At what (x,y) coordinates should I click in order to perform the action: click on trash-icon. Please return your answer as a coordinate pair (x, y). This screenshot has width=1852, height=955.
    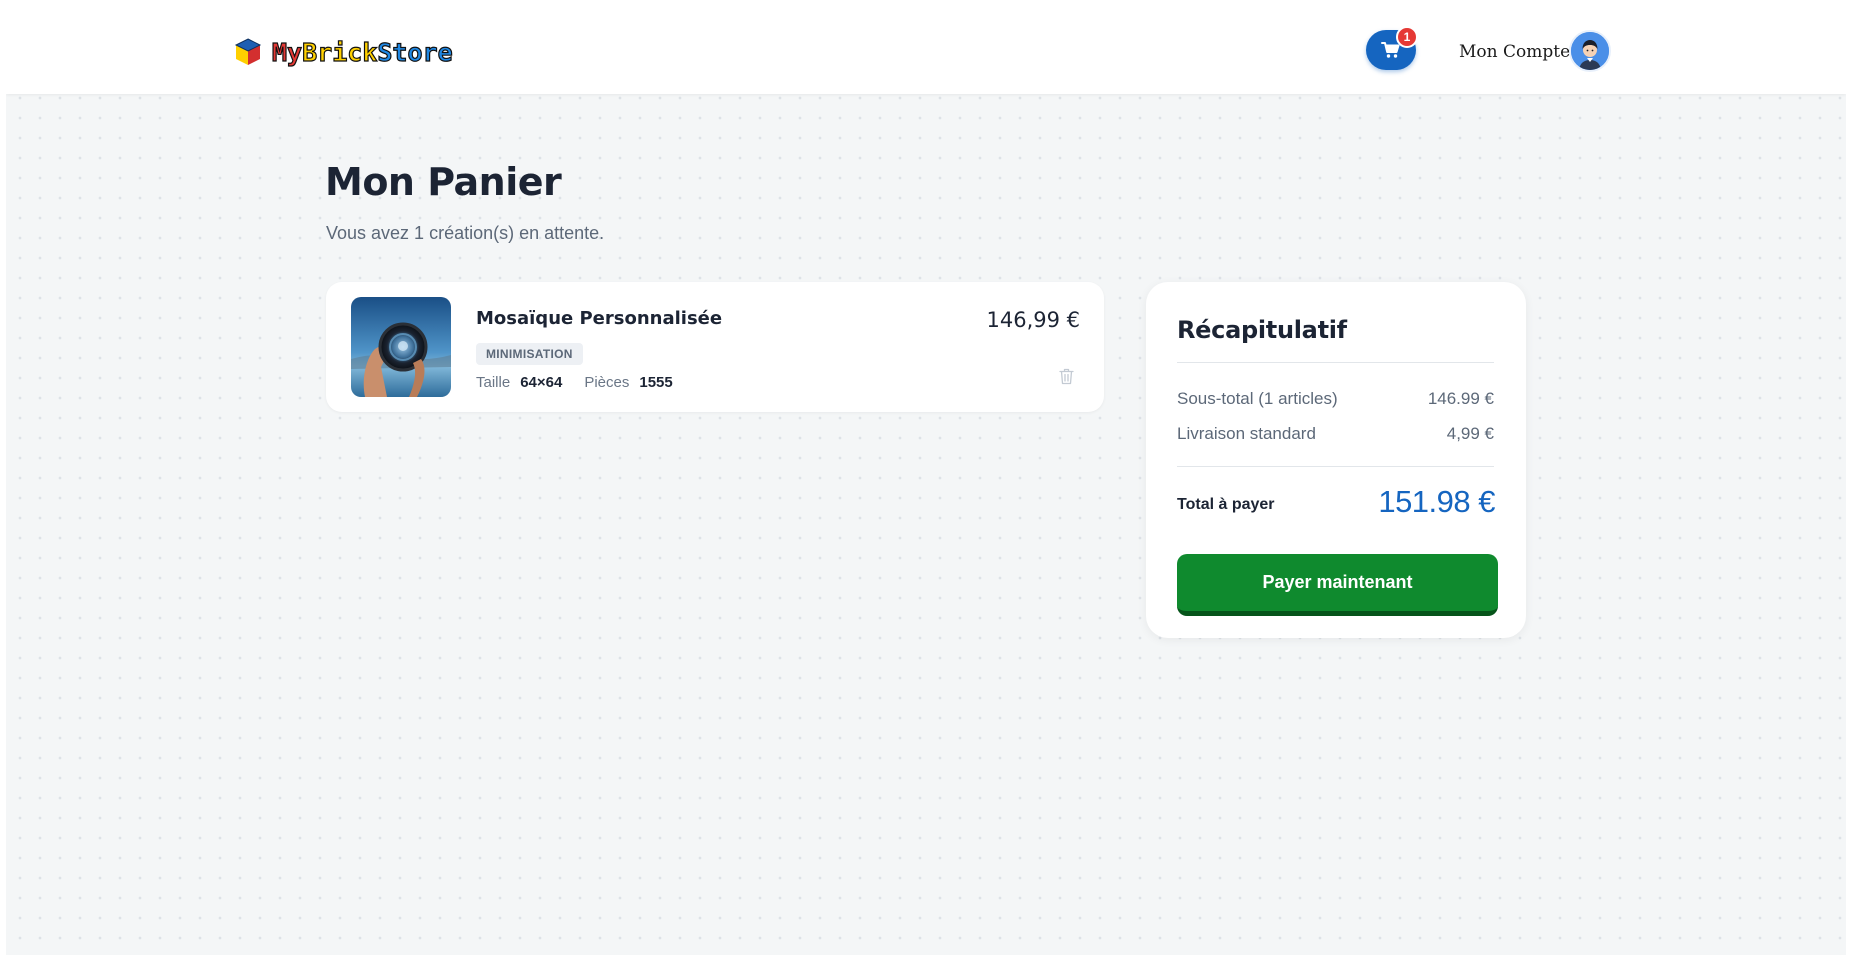
    Looking at the image, I should click on (1066, 376).